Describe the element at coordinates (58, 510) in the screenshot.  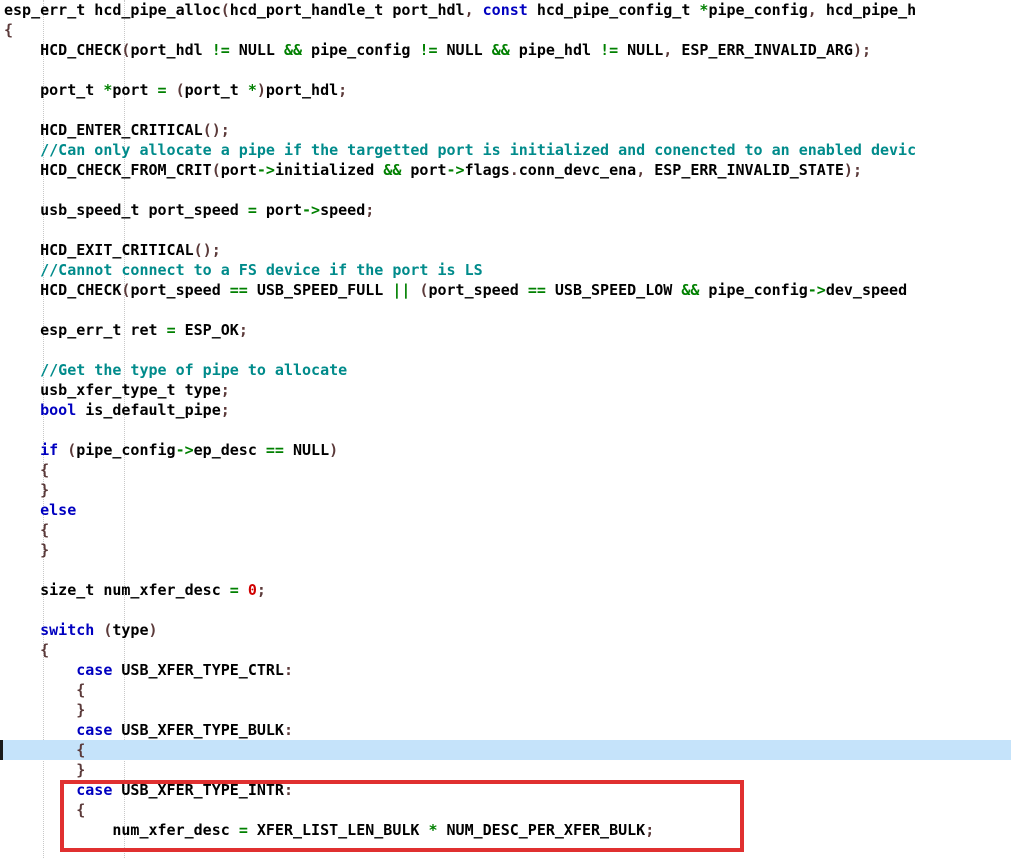
I see `code-token-keyword: else` at that location.